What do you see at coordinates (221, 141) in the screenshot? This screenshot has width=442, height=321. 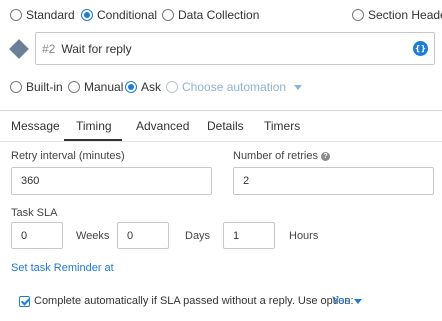 I see `tabs-divider` at bounding box center [221, 141].